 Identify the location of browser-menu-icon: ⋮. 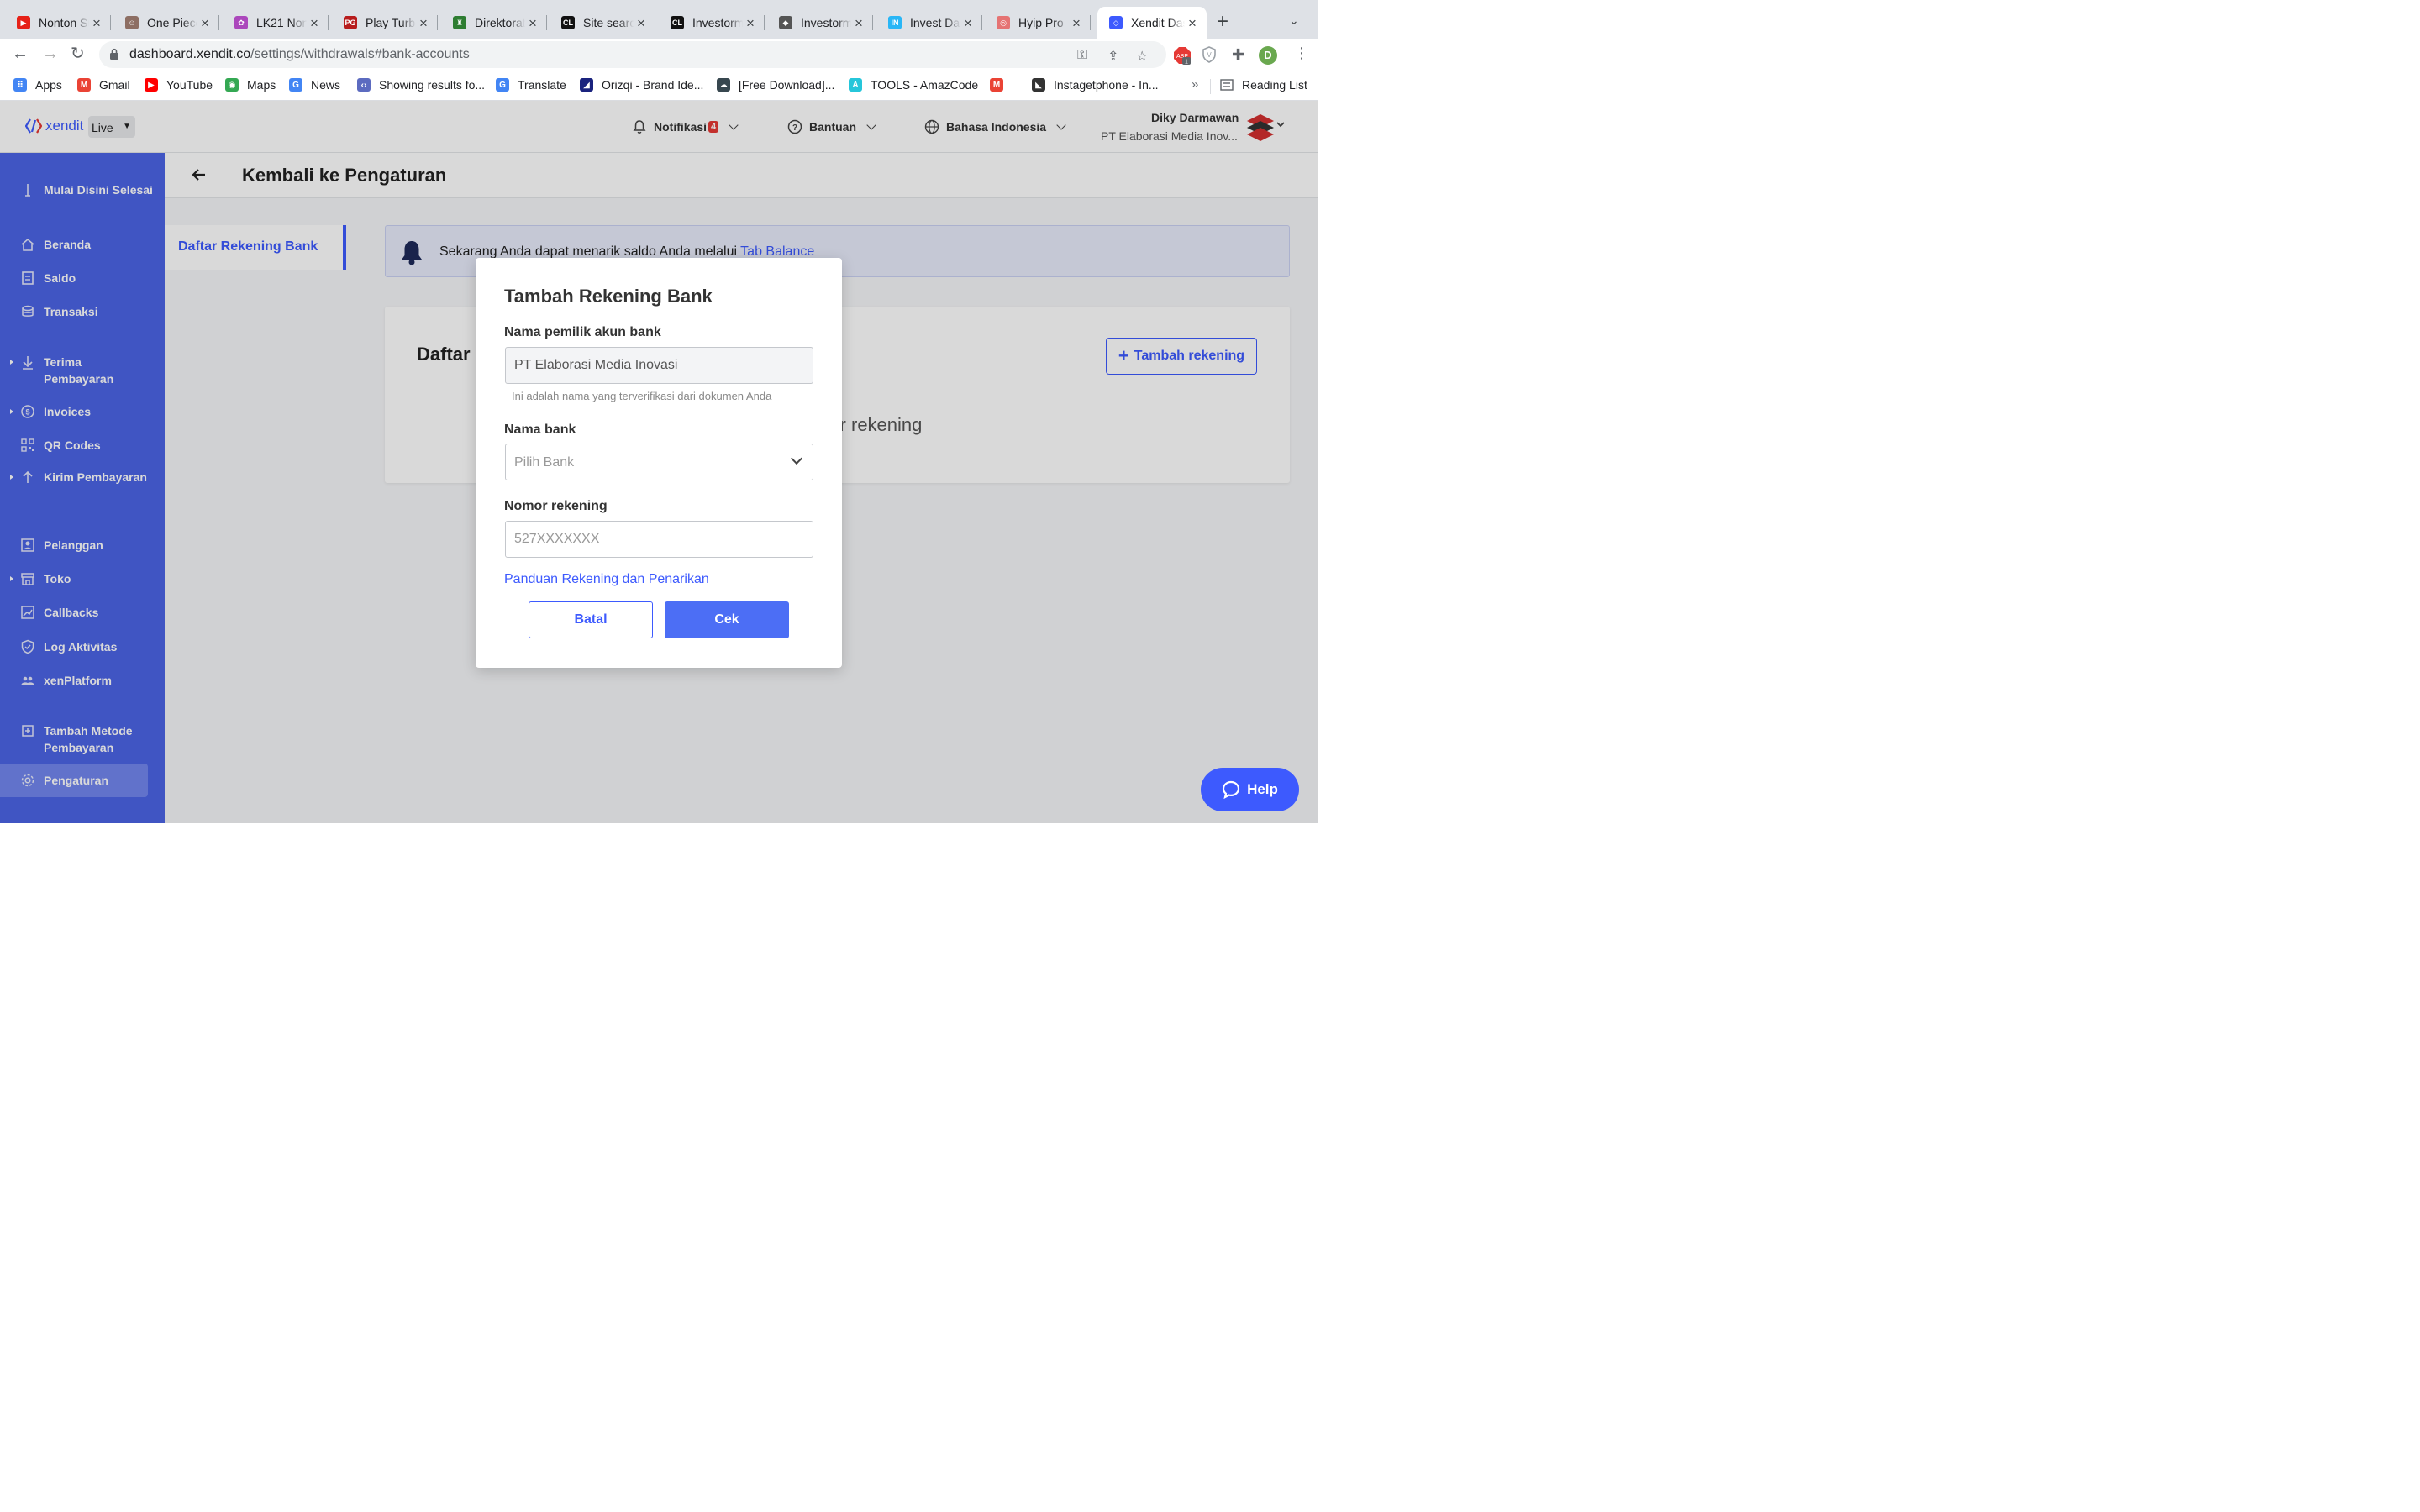
(1301, 53).